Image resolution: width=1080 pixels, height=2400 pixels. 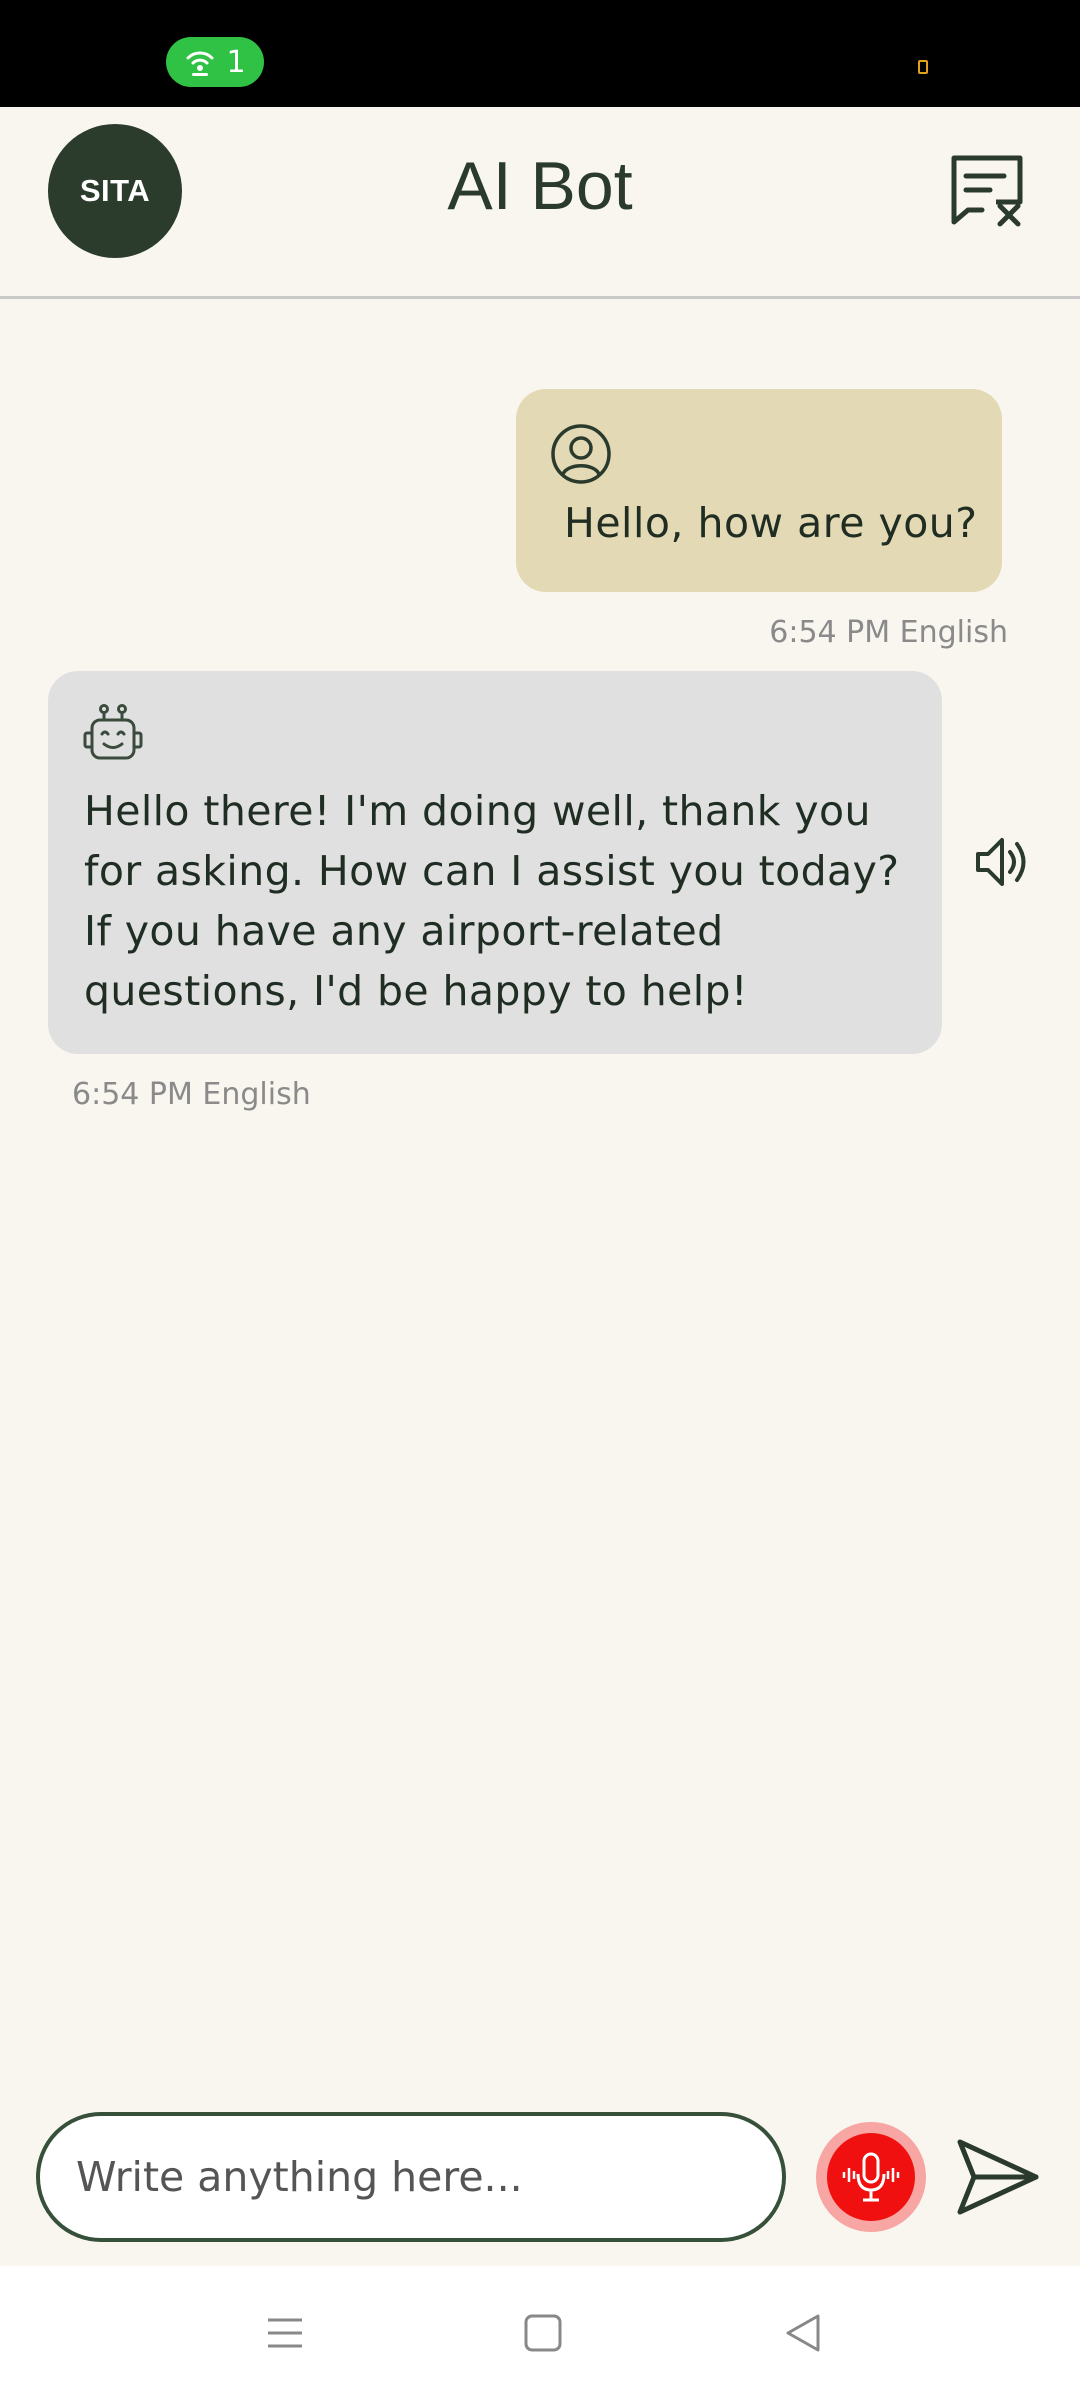 I want to click on microphone-inner, so click(x=871, y=2177).